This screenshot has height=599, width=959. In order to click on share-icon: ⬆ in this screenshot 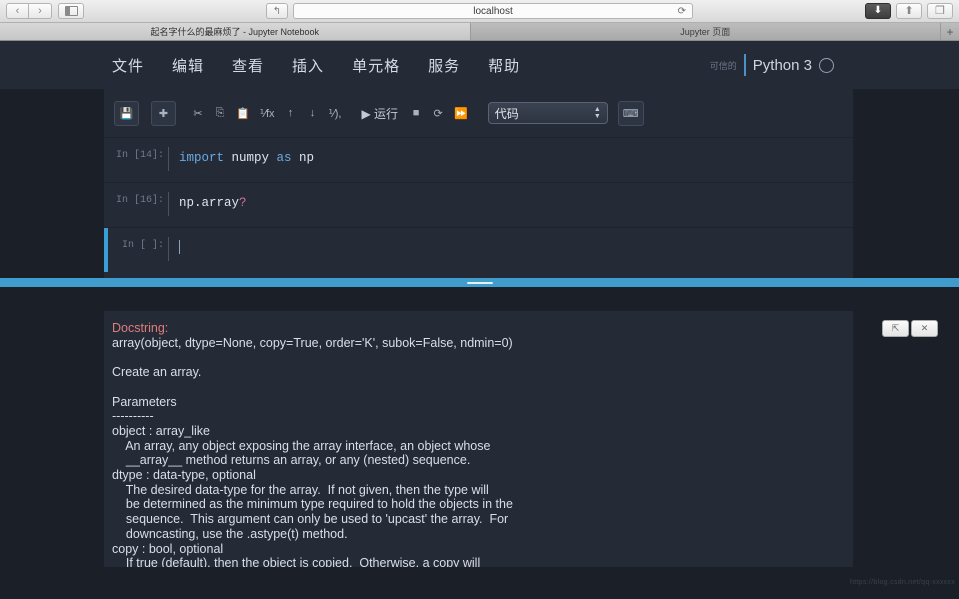, I will do `click(909, 11)`.